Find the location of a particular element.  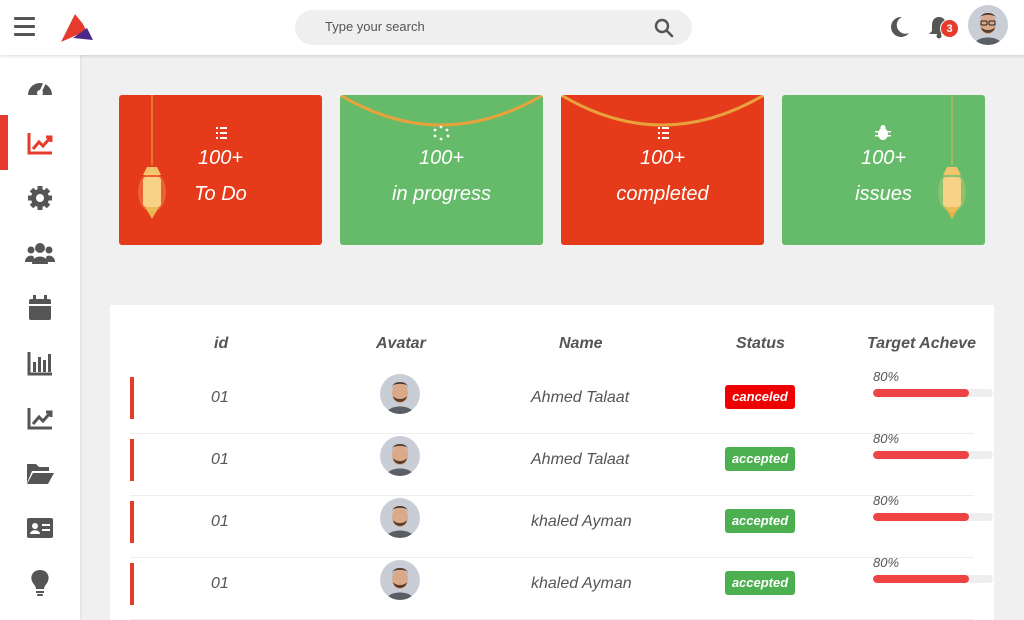

lightbulb-icon is located at coordinates (40, 582).